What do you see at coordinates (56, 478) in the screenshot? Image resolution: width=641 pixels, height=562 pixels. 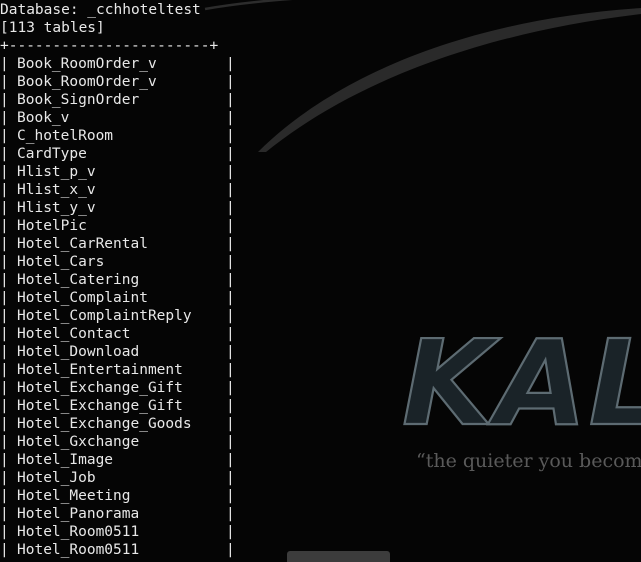 I see `table-name: Hotel_Job` at bounding box center [56, 478].